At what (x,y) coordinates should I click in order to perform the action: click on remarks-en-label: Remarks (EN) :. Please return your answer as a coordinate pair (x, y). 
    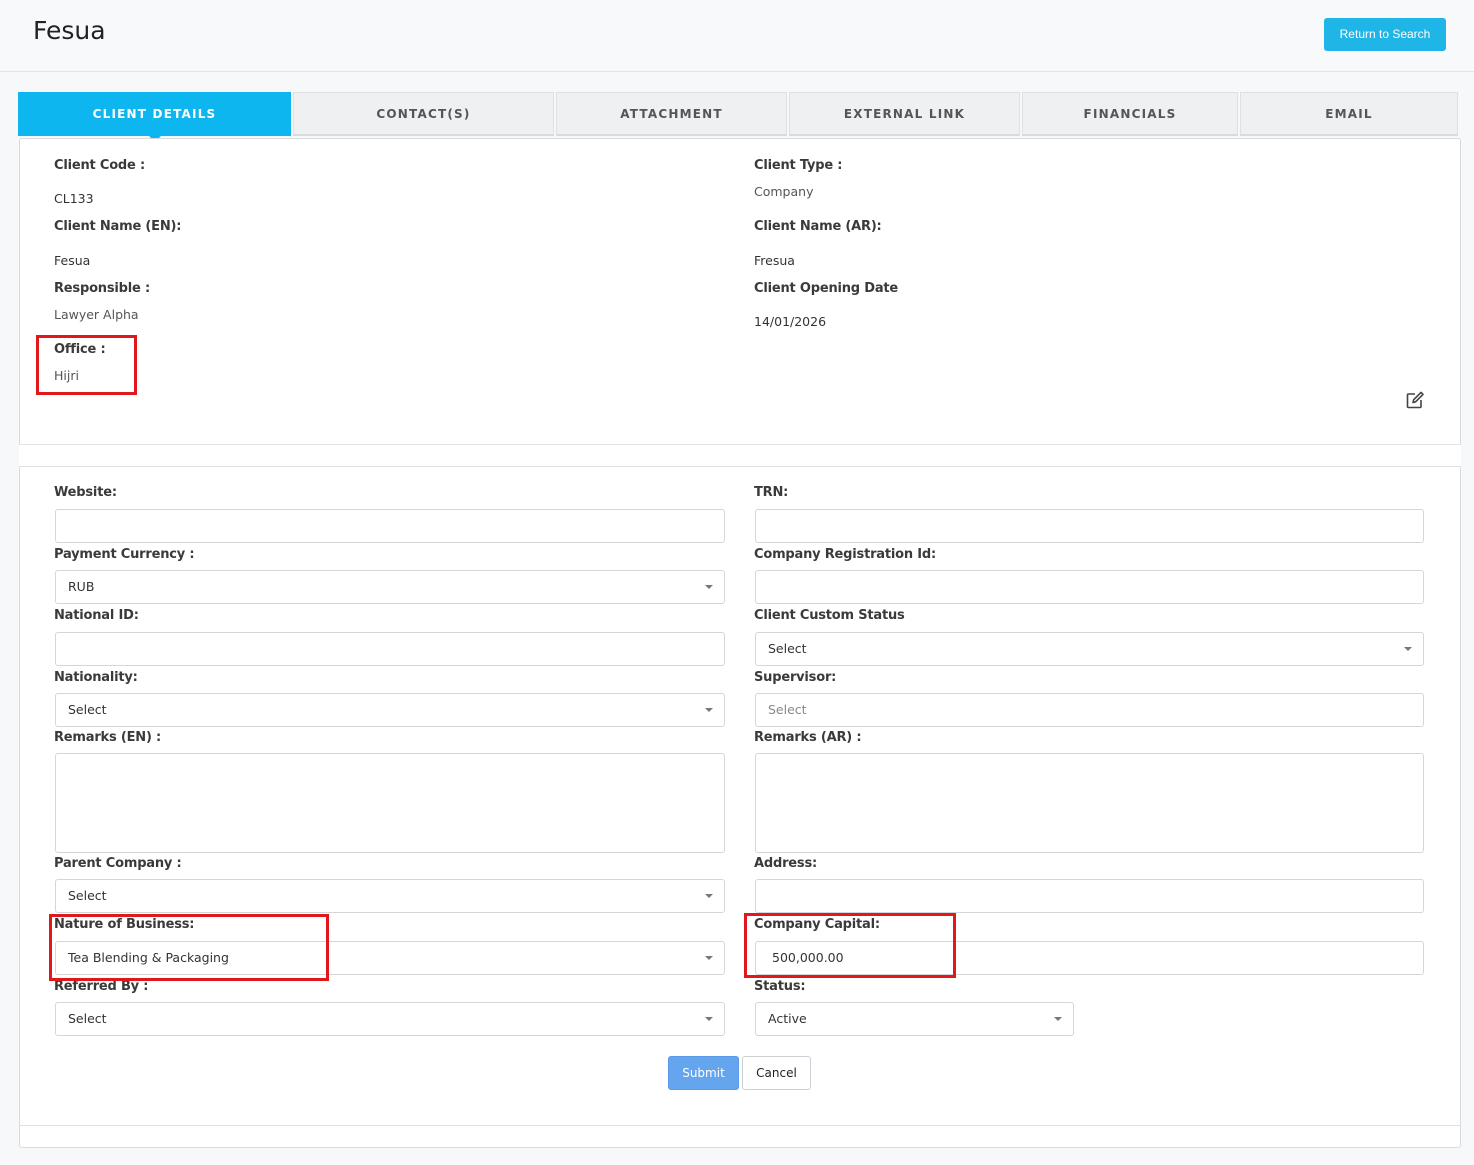
    Looking at the image, I should click on (108, 737).